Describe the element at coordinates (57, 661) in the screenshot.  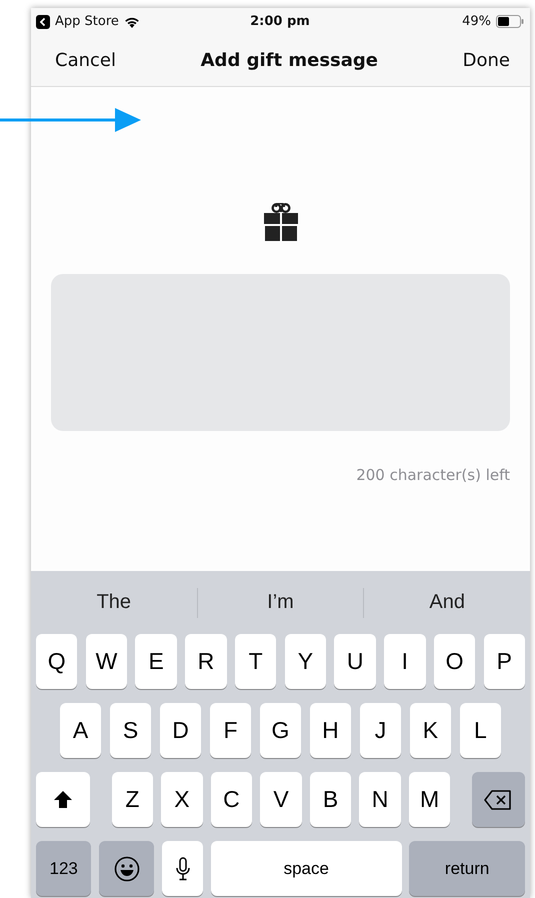
I see `letter-key: Q` at that location.